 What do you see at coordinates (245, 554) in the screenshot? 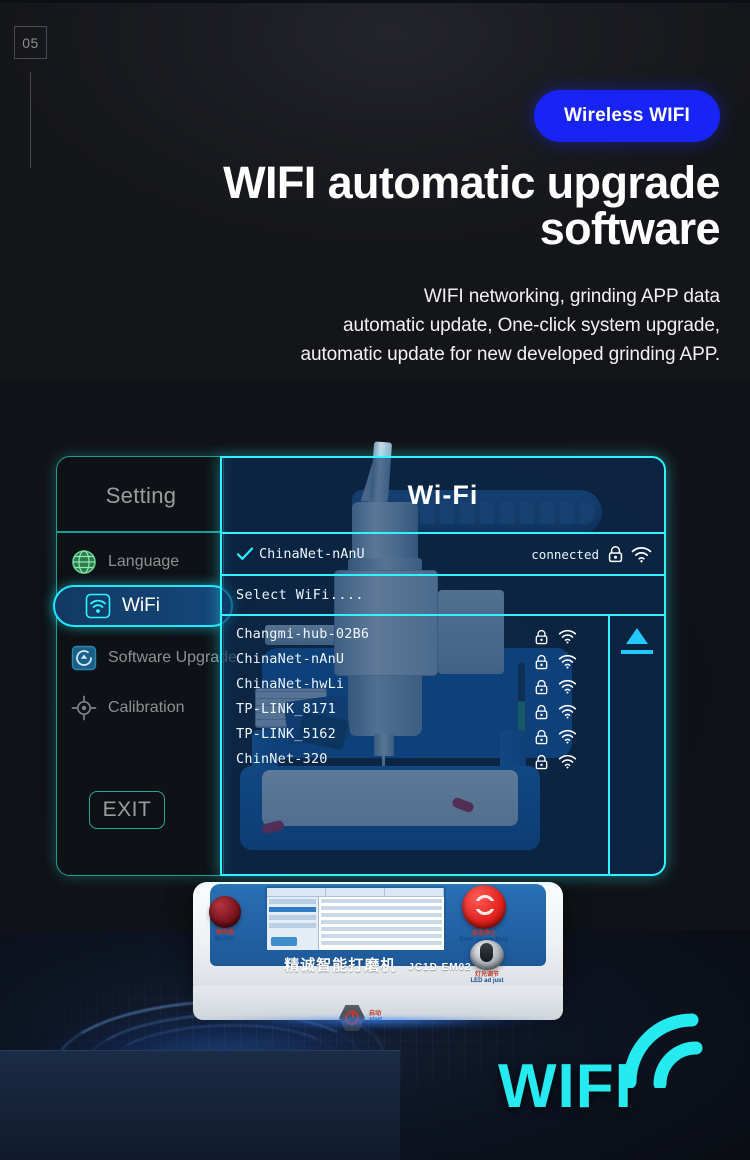
I see `check-icon` at bounding box center [245, 554].